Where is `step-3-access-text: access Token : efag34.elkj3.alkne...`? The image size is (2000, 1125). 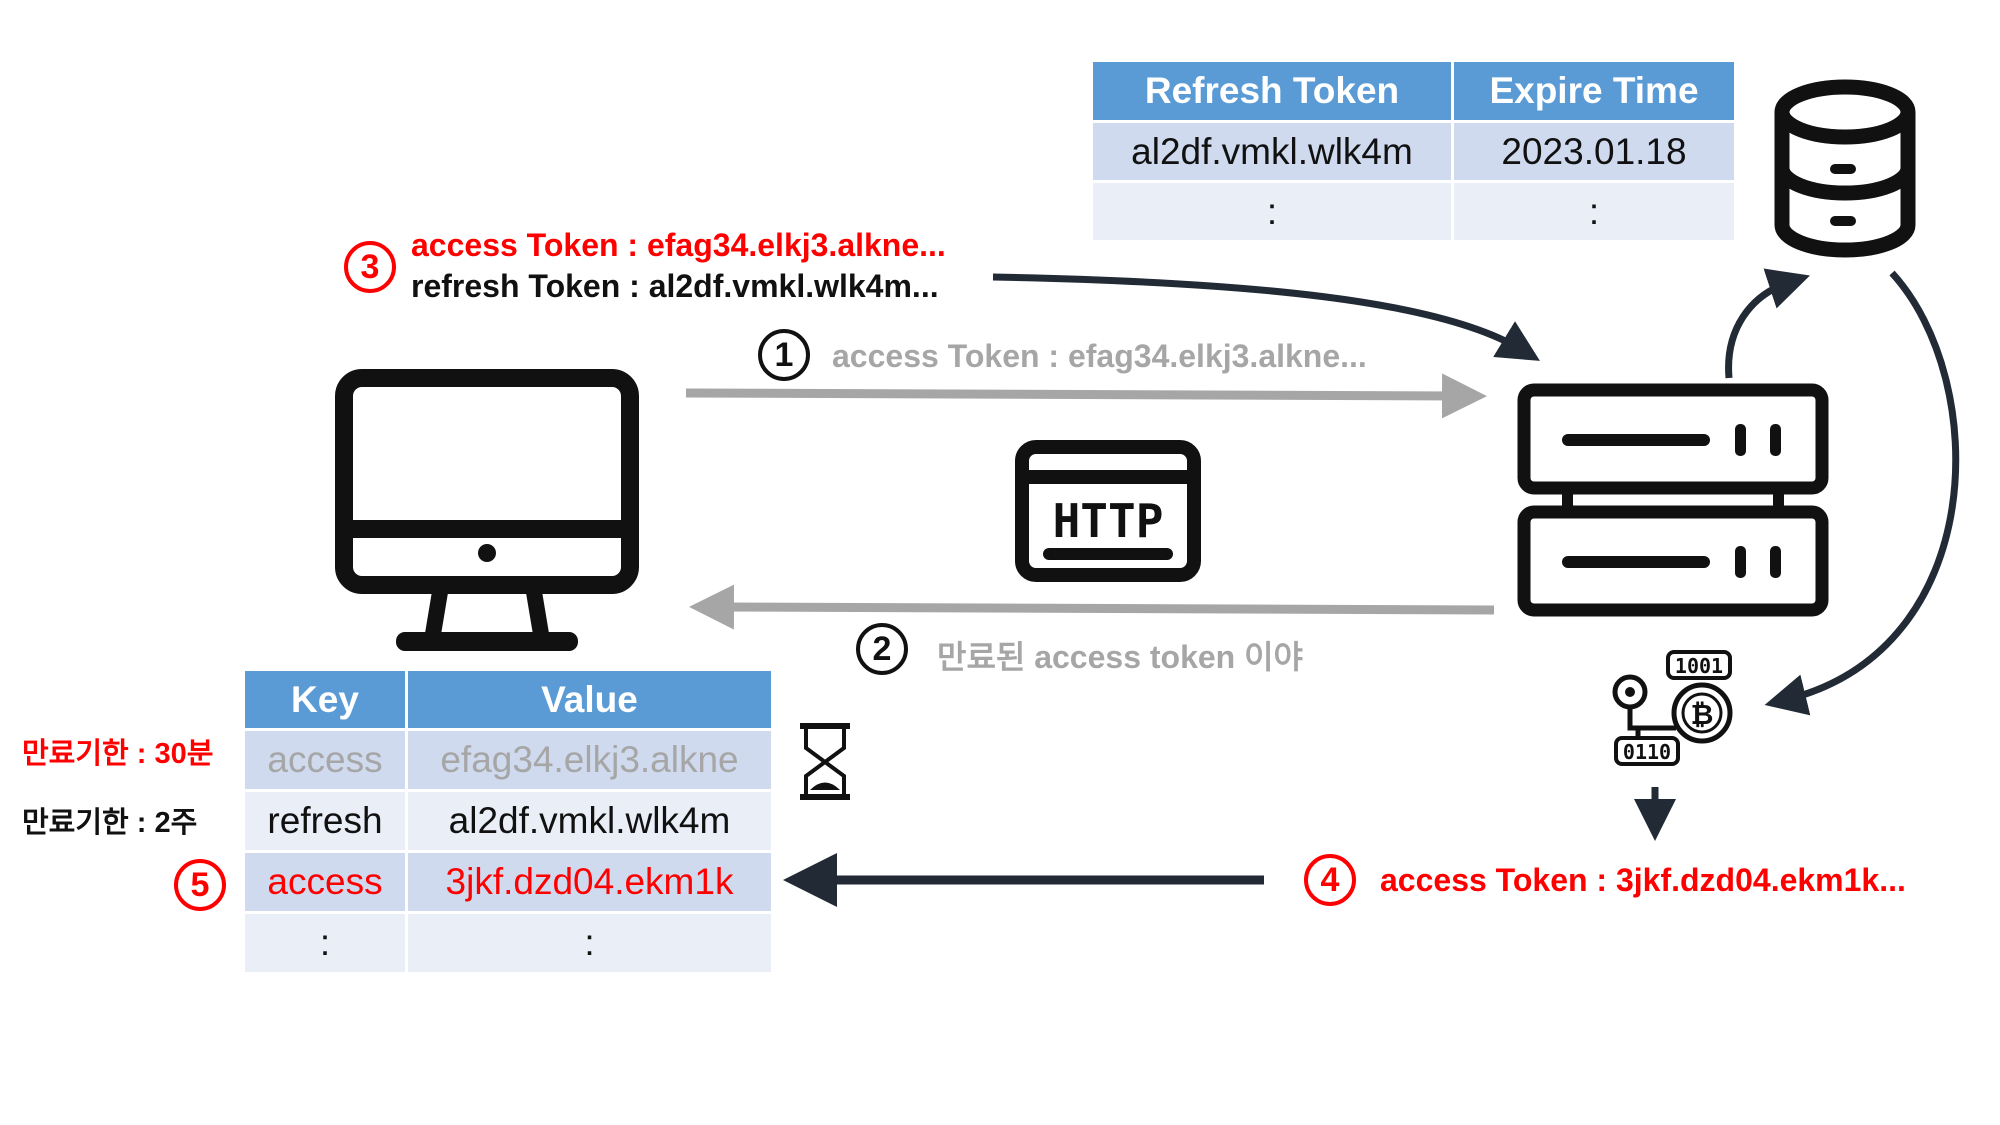 step-3-access-text: access Token : efag34.elkj3.alkne... is located at coordinates (678, 245).